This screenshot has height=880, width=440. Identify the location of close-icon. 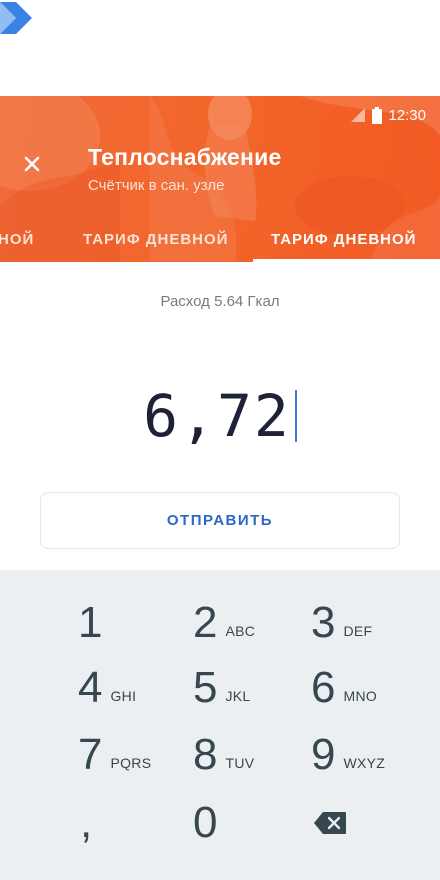
(32, 164).